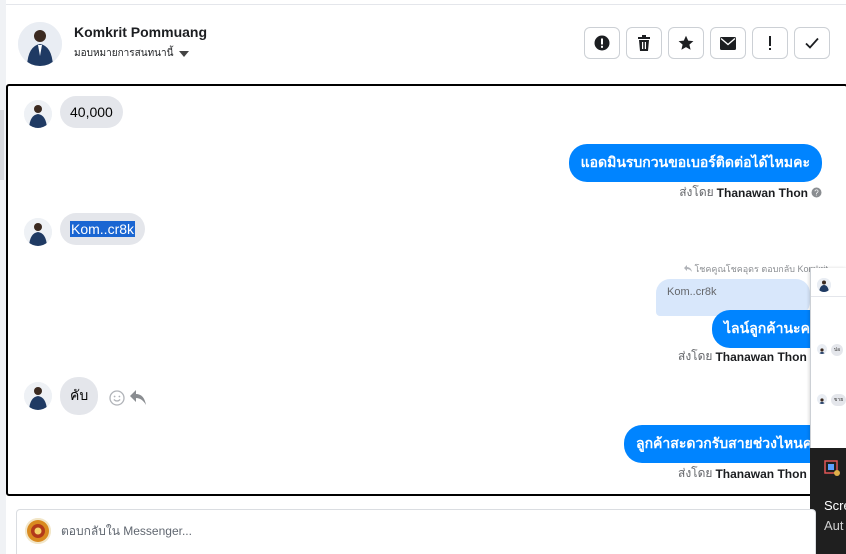 The image size is (846, 554). I want to click on report-spam-button, so click(602, 43).